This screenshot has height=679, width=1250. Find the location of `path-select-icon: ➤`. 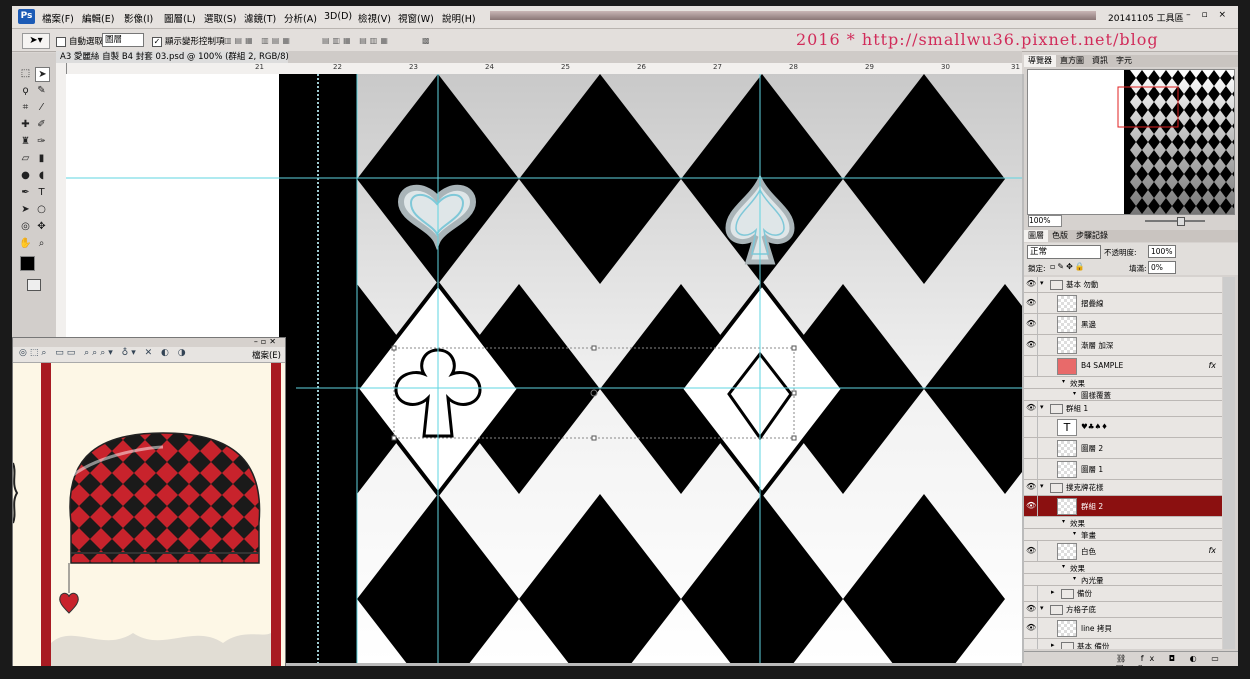

path-select-icon: ➤ is located at coordinates (25, 209).